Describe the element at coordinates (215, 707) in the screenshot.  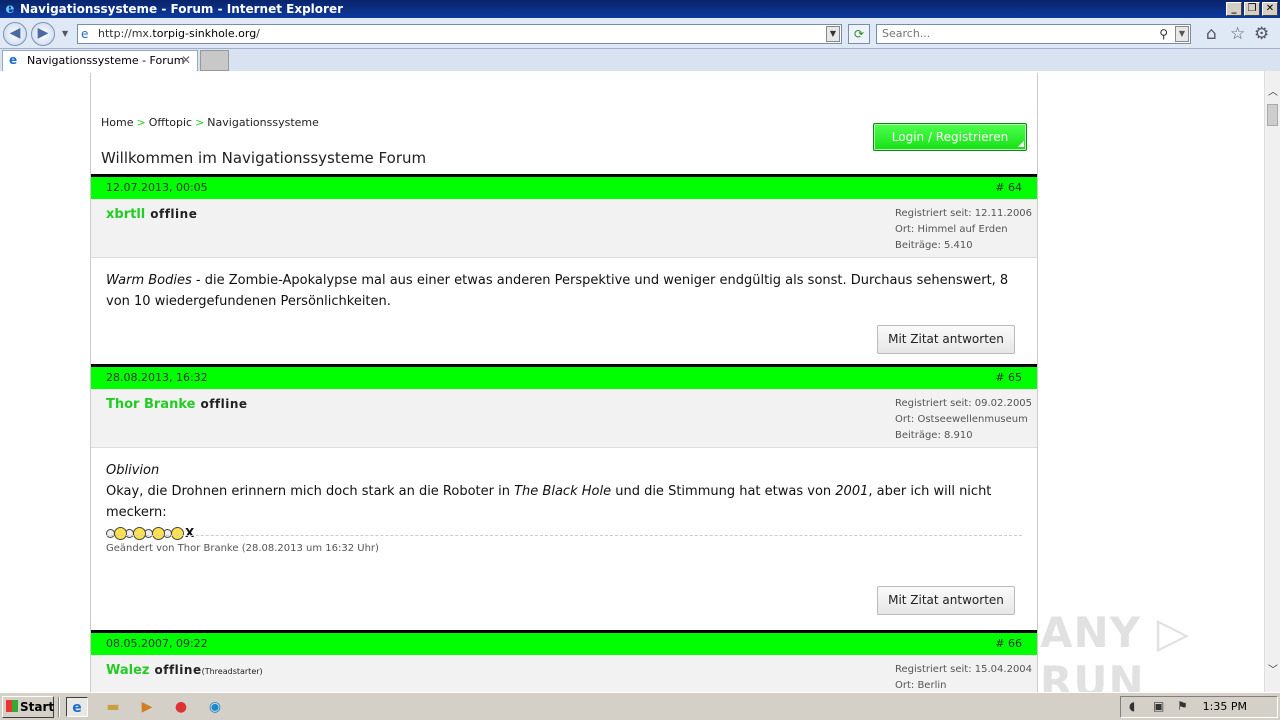
I see `edge-icon: ◉` at that location.